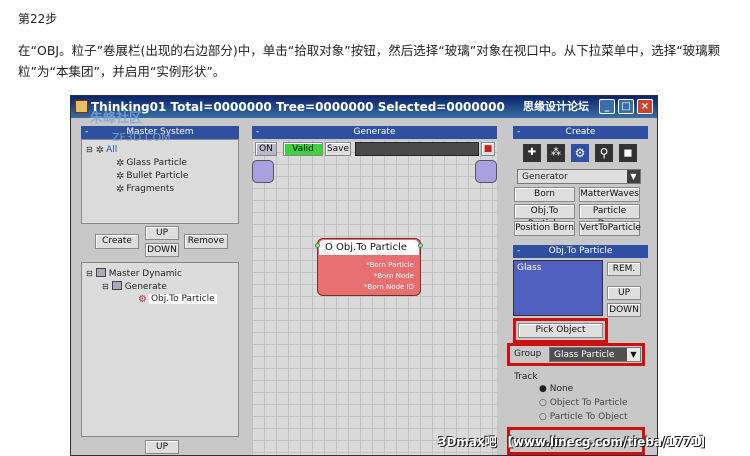  What do you see at coordinates (390, 265) in the screenshot?
I see `node-port: *Born Particle` at bounding box center [390, 265].